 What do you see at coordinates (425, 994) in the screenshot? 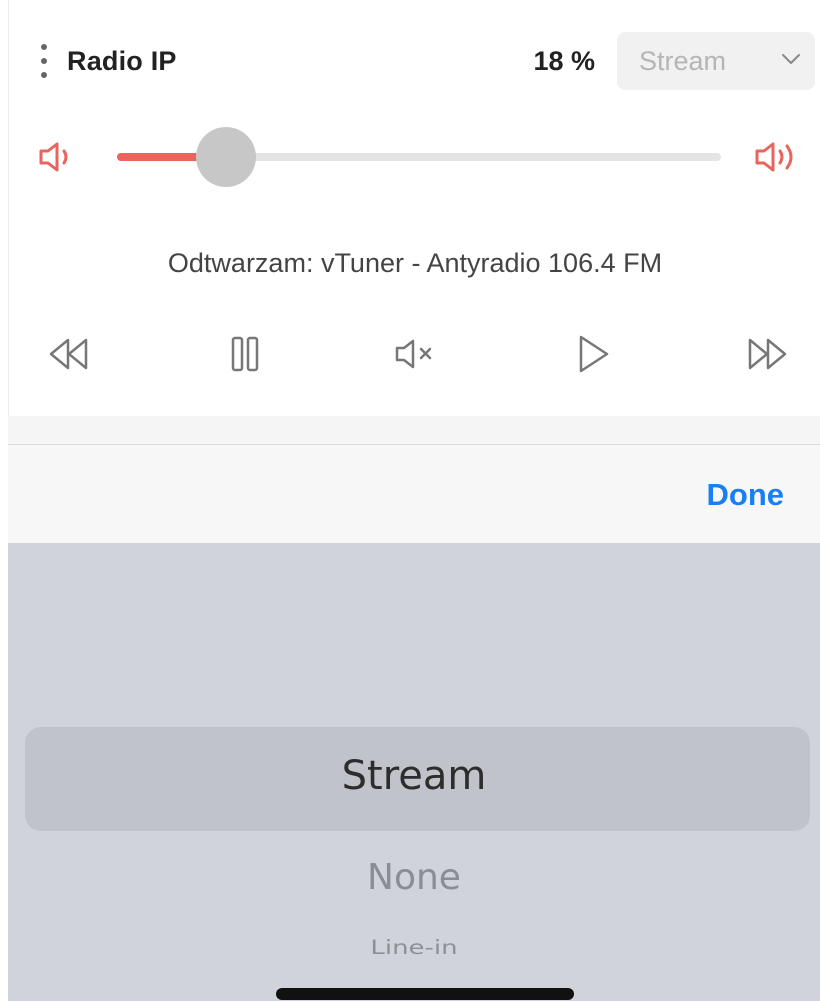
I see `home-indicator` at bounding box center [425, 994].